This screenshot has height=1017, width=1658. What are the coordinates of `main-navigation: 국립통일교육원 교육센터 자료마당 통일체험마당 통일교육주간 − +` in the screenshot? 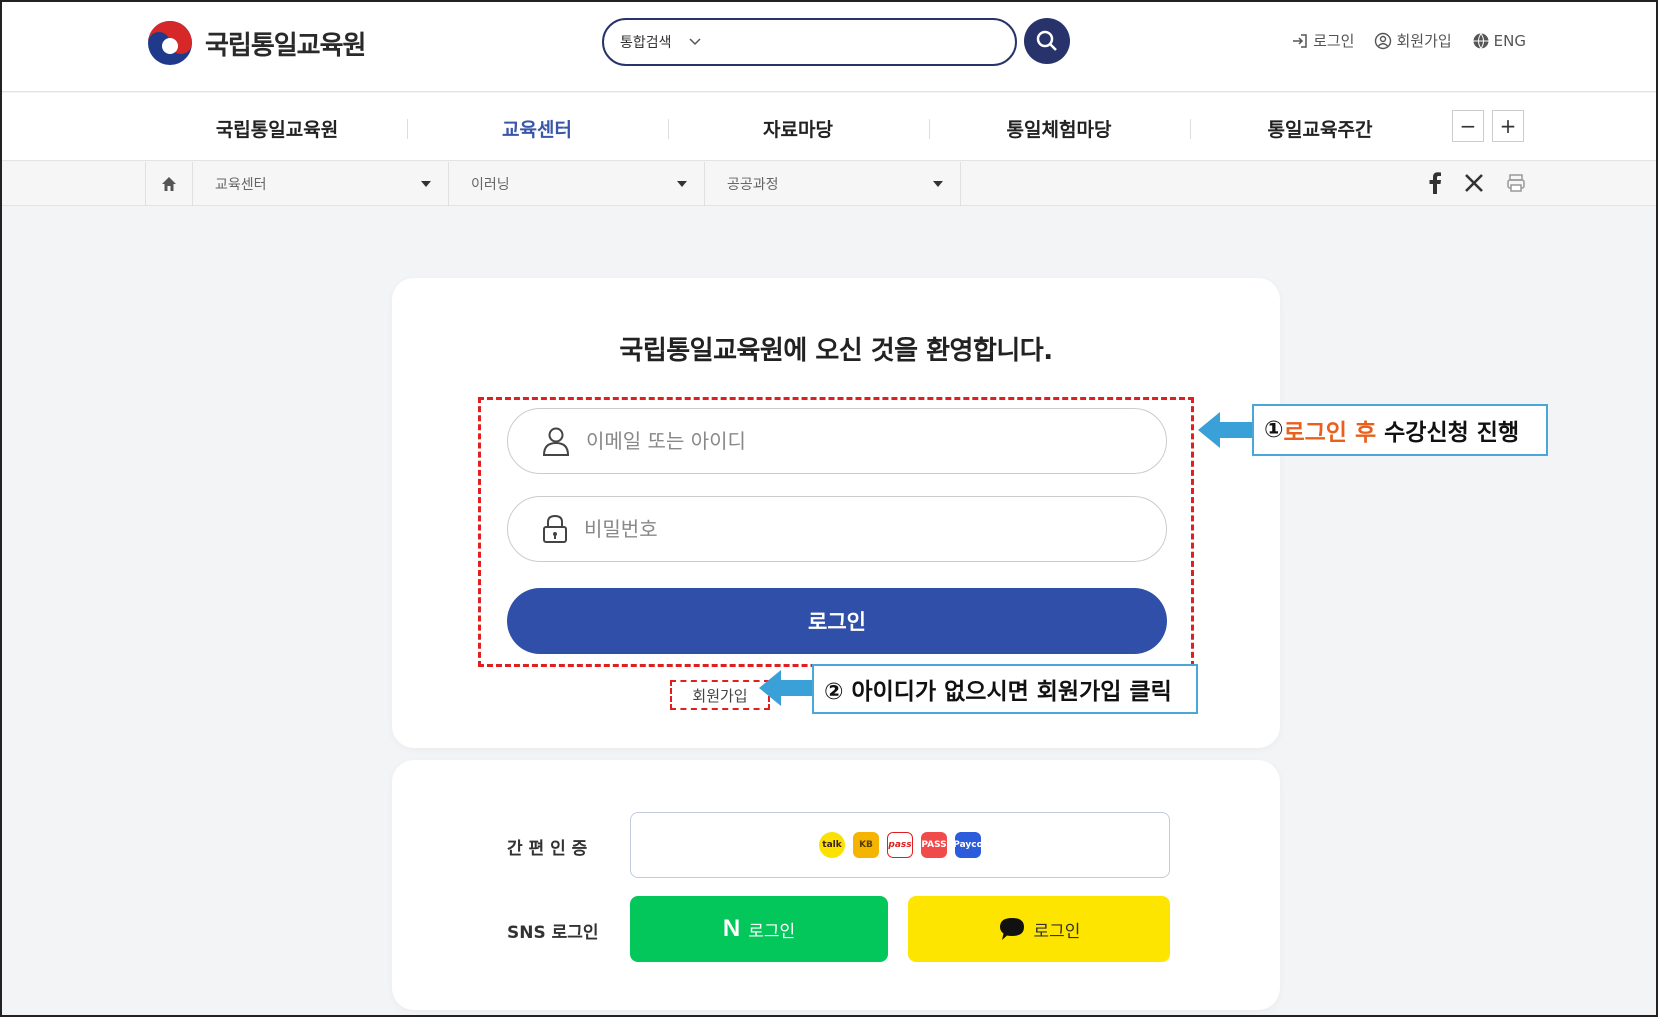 It's located at (829, 127).